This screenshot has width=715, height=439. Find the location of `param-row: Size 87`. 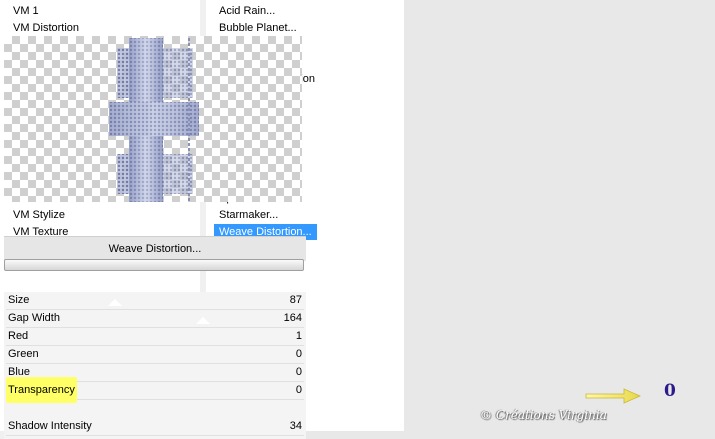

param-row: Size 87 is located at coordinates (155, 301).